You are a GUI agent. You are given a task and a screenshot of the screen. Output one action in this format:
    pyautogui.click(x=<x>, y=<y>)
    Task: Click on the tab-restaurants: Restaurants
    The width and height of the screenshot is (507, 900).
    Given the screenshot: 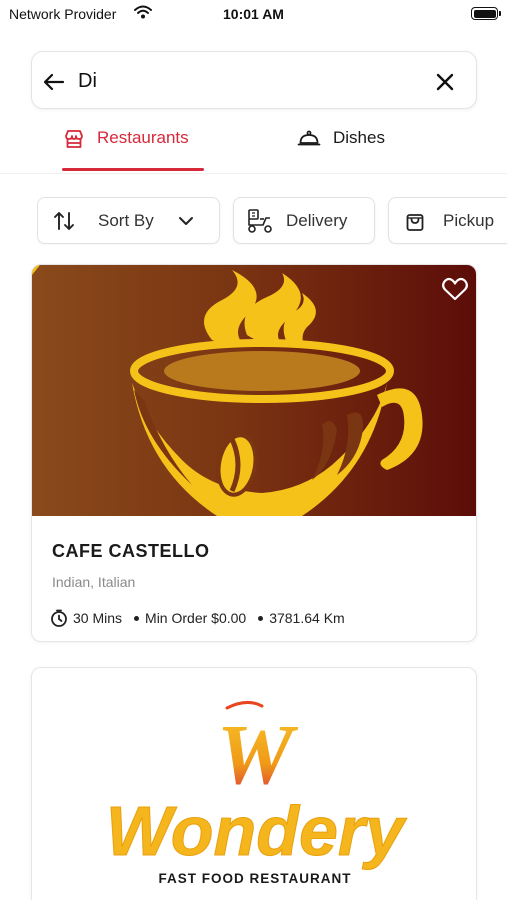 What is the action you would take?
    pyautogui.click(x=126, y=150)
    